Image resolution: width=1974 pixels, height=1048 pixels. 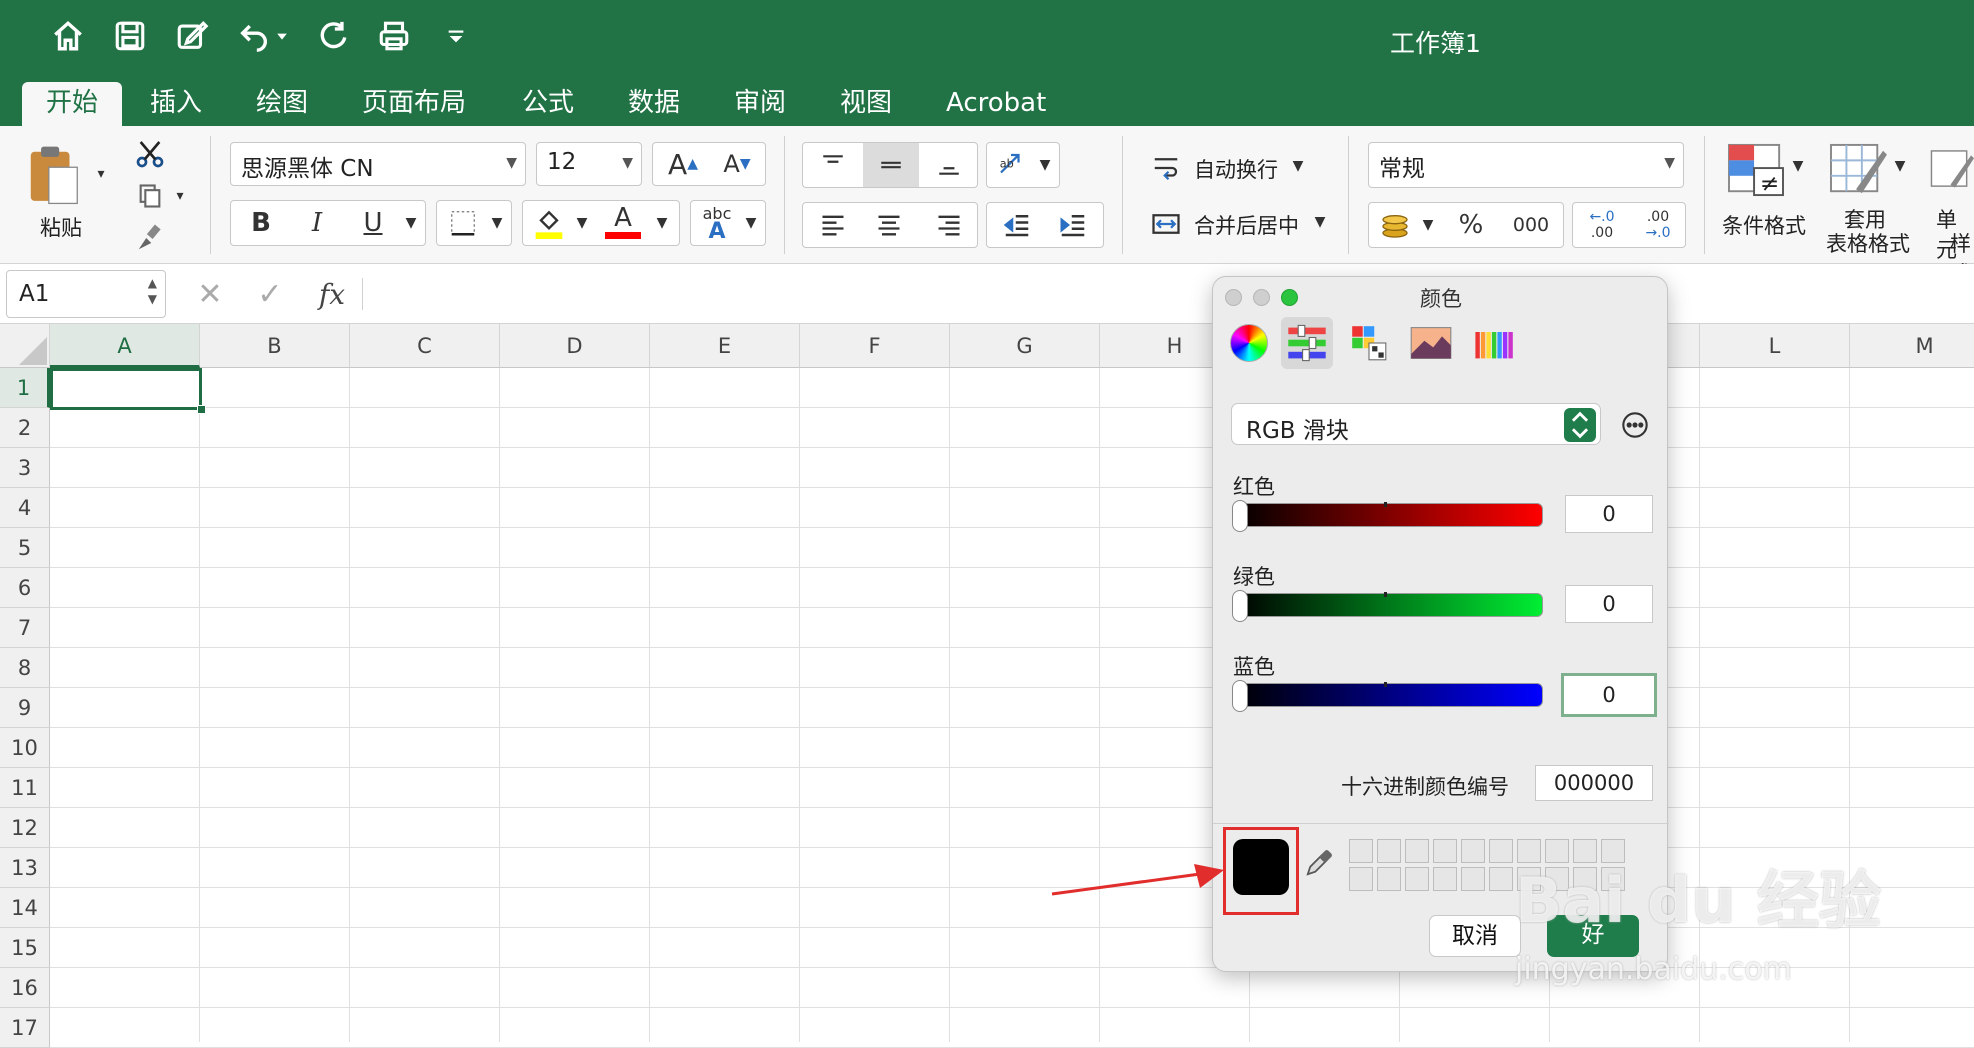 What do you see at coordinates (1594, 783) in the screenshot?
I see `hex-color-field: 000000` at bounding box center [1594, 783].